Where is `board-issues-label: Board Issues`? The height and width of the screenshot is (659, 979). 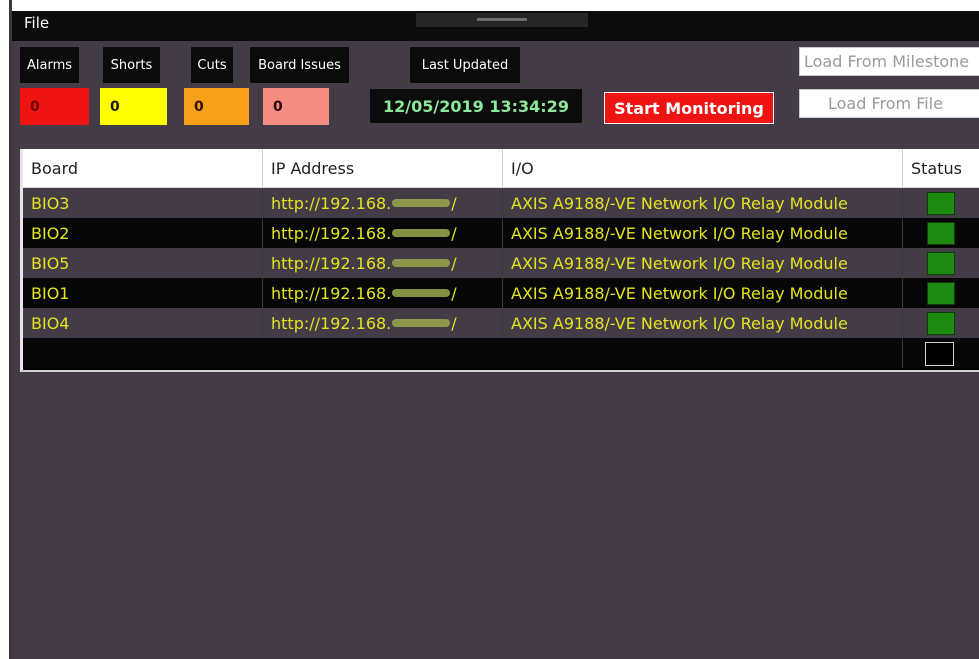 board-issues-label: Board Issues is located at coordinates (299, 65).